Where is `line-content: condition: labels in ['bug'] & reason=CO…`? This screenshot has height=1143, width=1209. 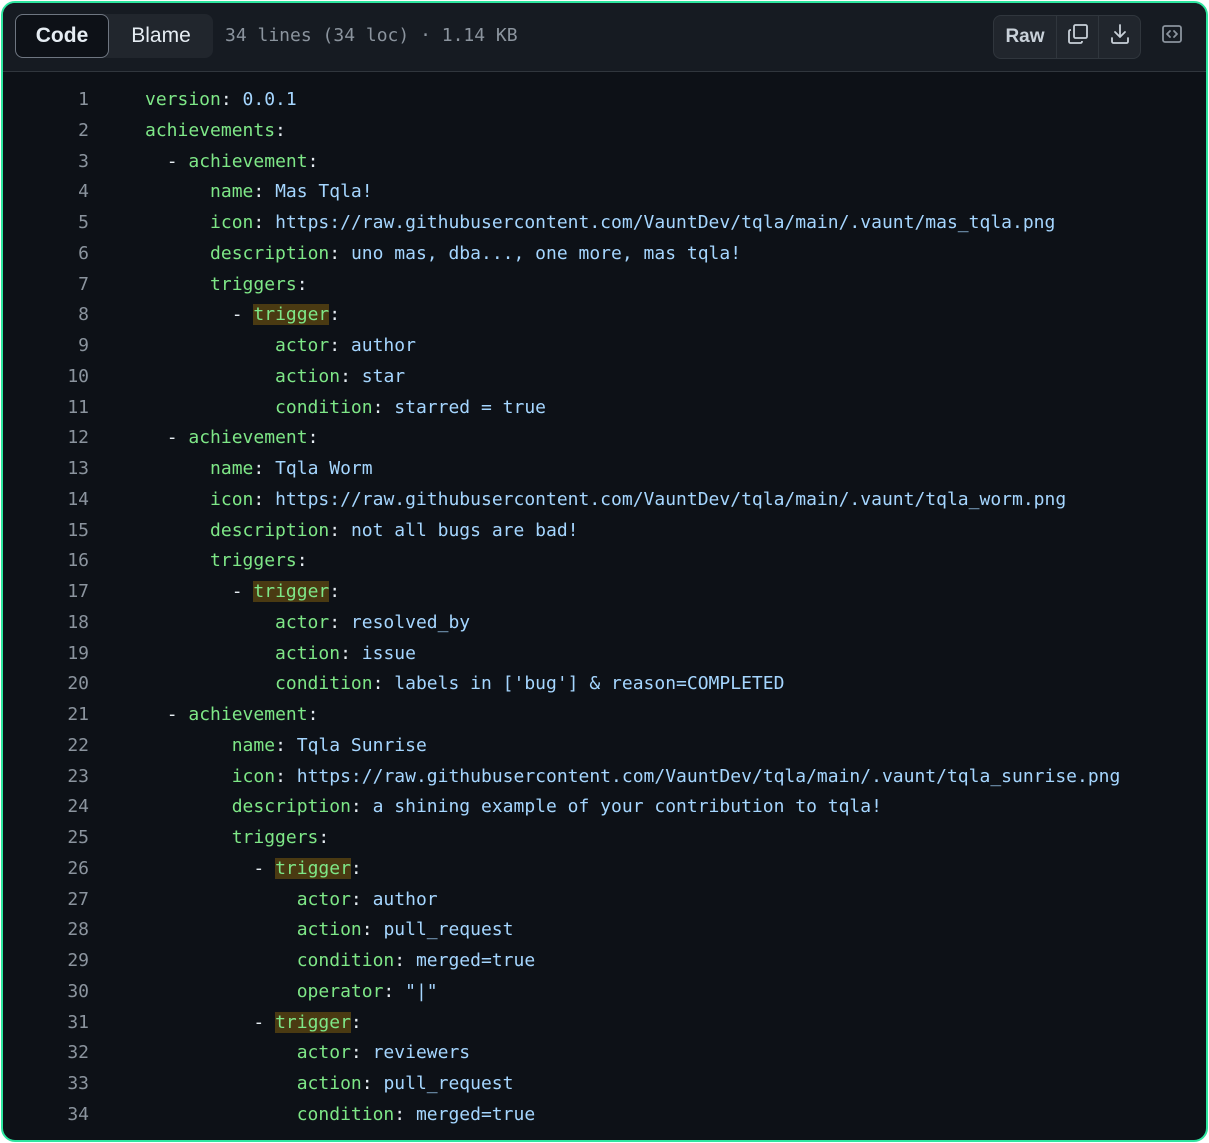
line-content: condition: labels in ['bug'] & reason=CO… is located at coordinates (464, 684).